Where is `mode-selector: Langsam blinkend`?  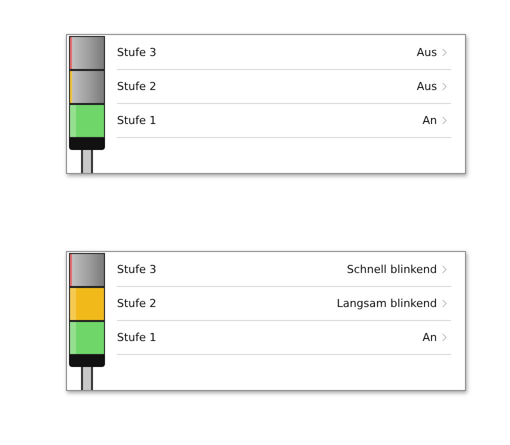 mode-selector: Langsam blinkend is located at coordinates (393, 303).